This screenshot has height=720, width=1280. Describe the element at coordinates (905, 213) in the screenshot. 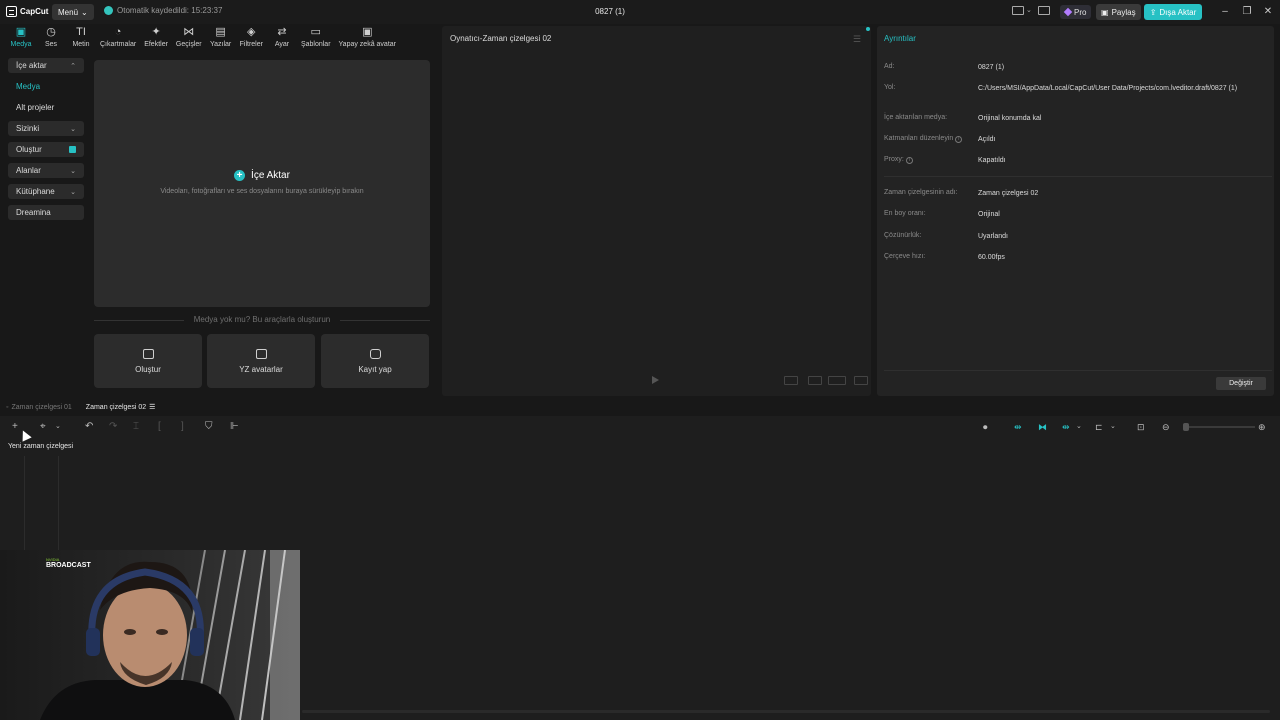

I see `detail-key: En boy oranı:` at that location.